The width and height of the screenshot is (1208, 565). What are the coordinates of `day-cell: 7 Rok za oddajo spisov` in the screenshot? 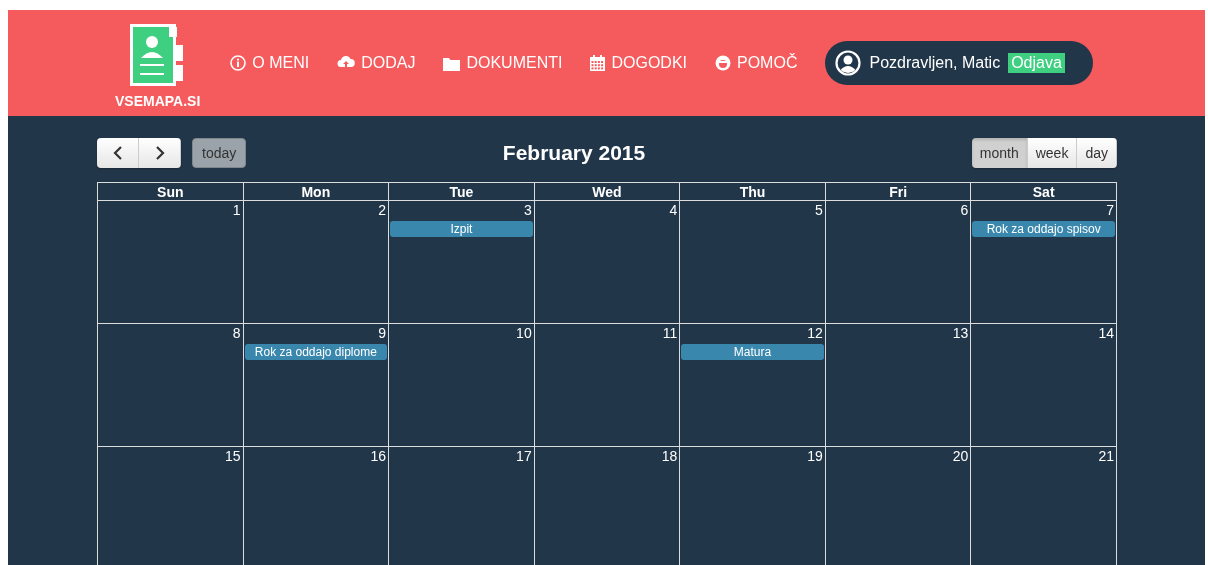 It's located at (1043, 262).